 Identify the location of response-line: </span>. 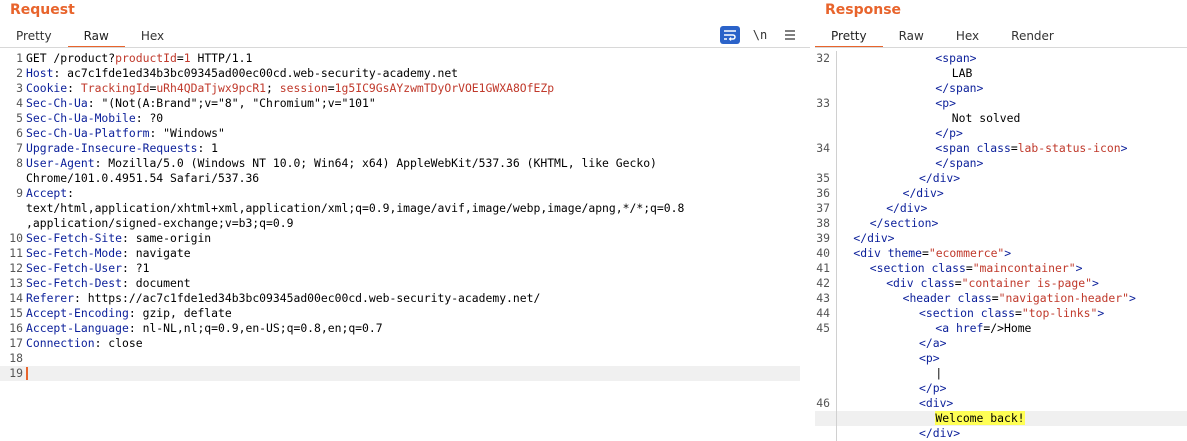
(1001, 163).